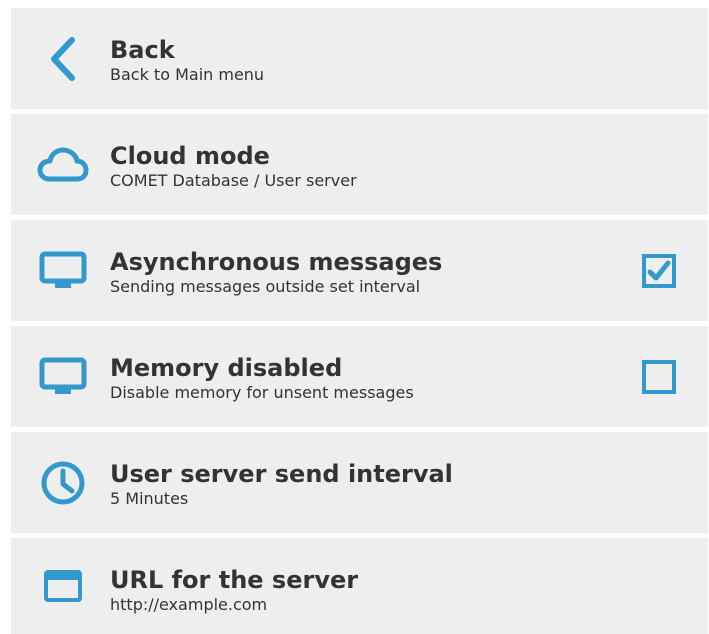  What do you see at coordinates (63, 483) in the screenshot?
I see `clock-icon` at bounding box center [63, 483].